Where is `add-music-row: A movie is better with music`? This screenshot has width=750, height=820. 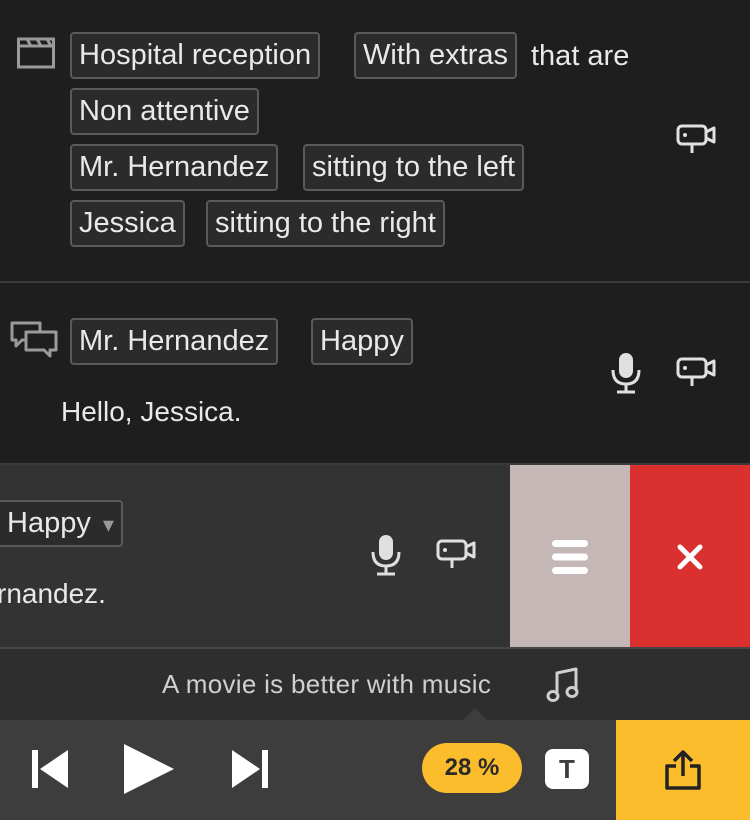
add-music-row: A movie is better with music is located at coordinates (375, 684).